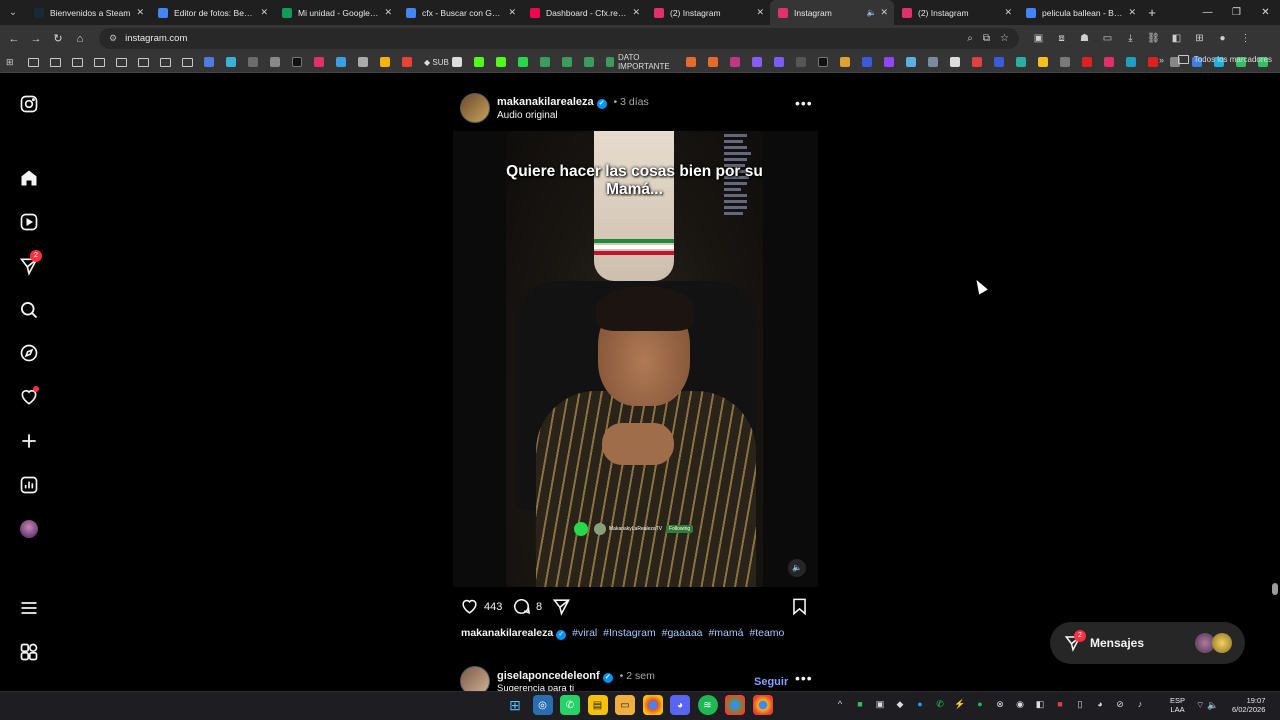  Describe the element at coordinates (803, 678) in the screenshot. I see `next-post-options-icon: •••` at that location.